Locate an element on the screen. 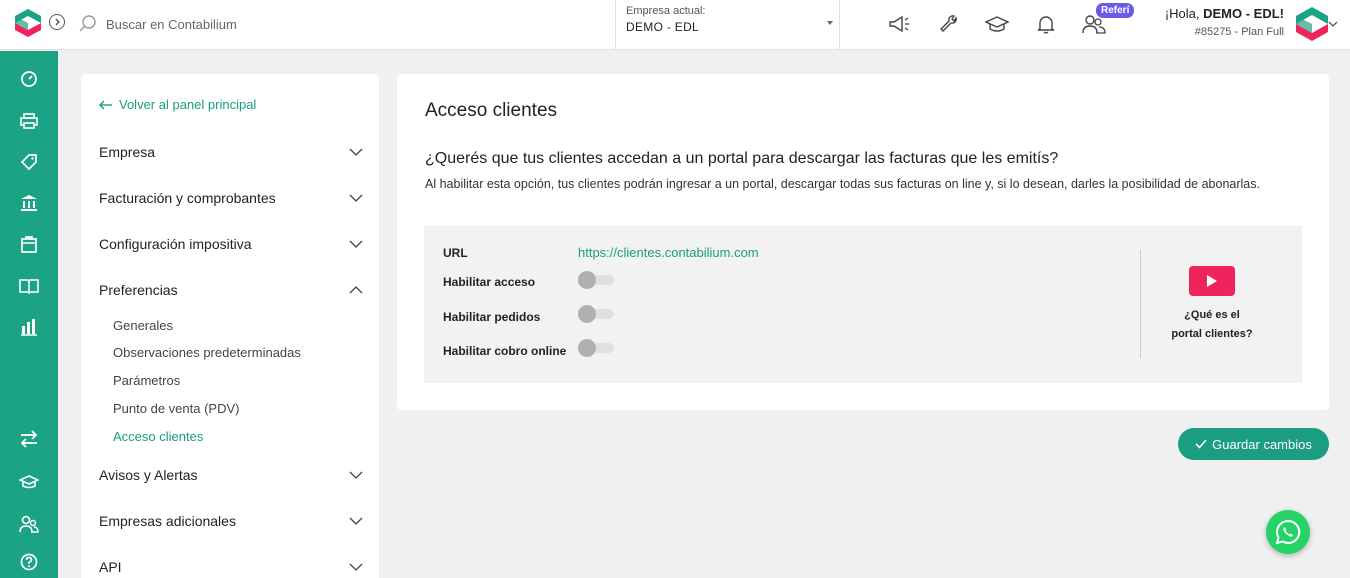  sidebar-item-punto-de-venta: Punto de venta (PDV) is located at coordinates (176, 408).